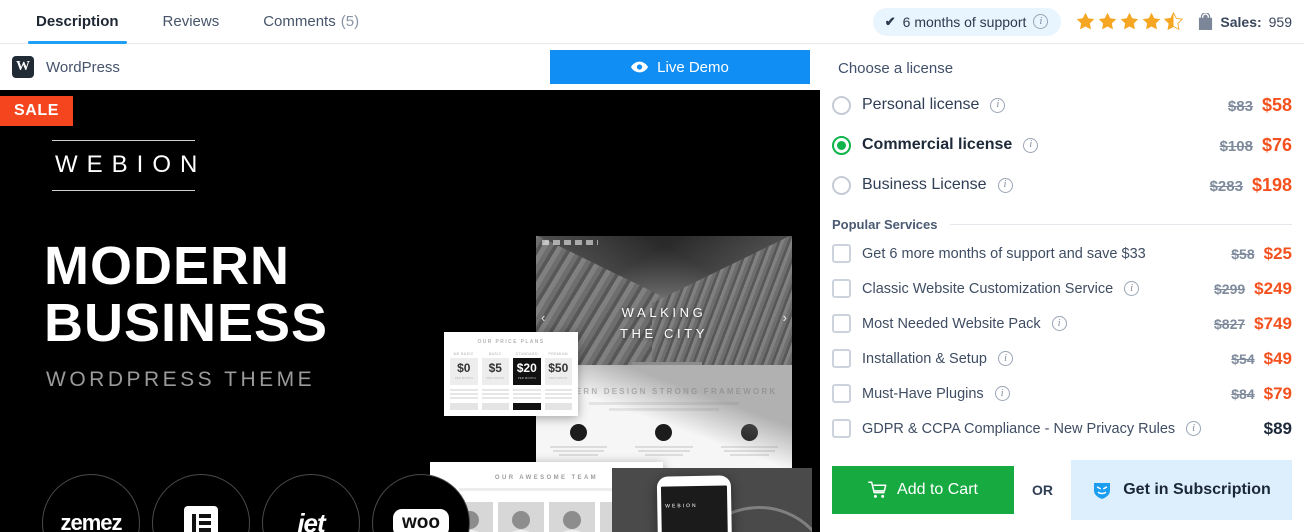  I want to click on license-business-label: Business License, so click(924, 184).